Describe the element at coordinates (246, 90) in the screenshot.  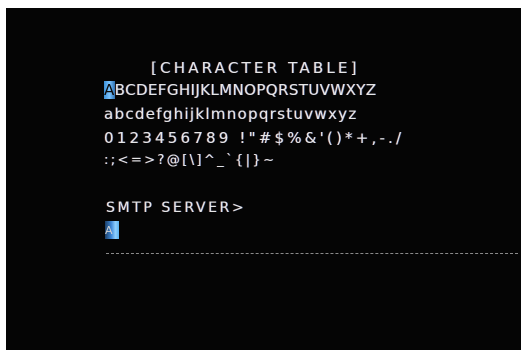
I see `char-row-uppercase-rest: BCDEFGHIJKLMNOPQRSTUVWXYZ` at that location.